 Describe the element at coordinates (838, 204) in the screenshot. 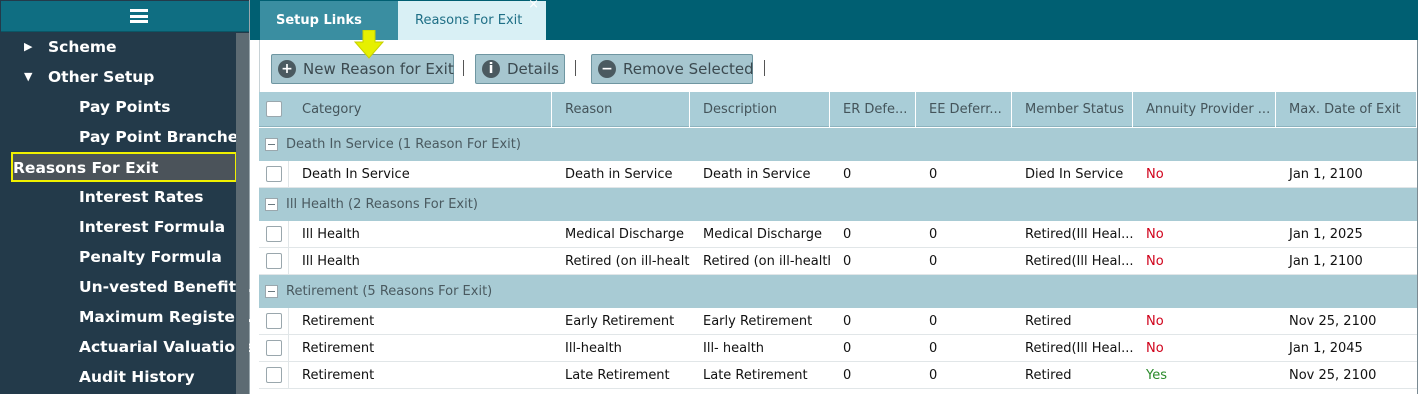

I see `group-row: Ill Health (2 Reasons For Exit)` at that location.